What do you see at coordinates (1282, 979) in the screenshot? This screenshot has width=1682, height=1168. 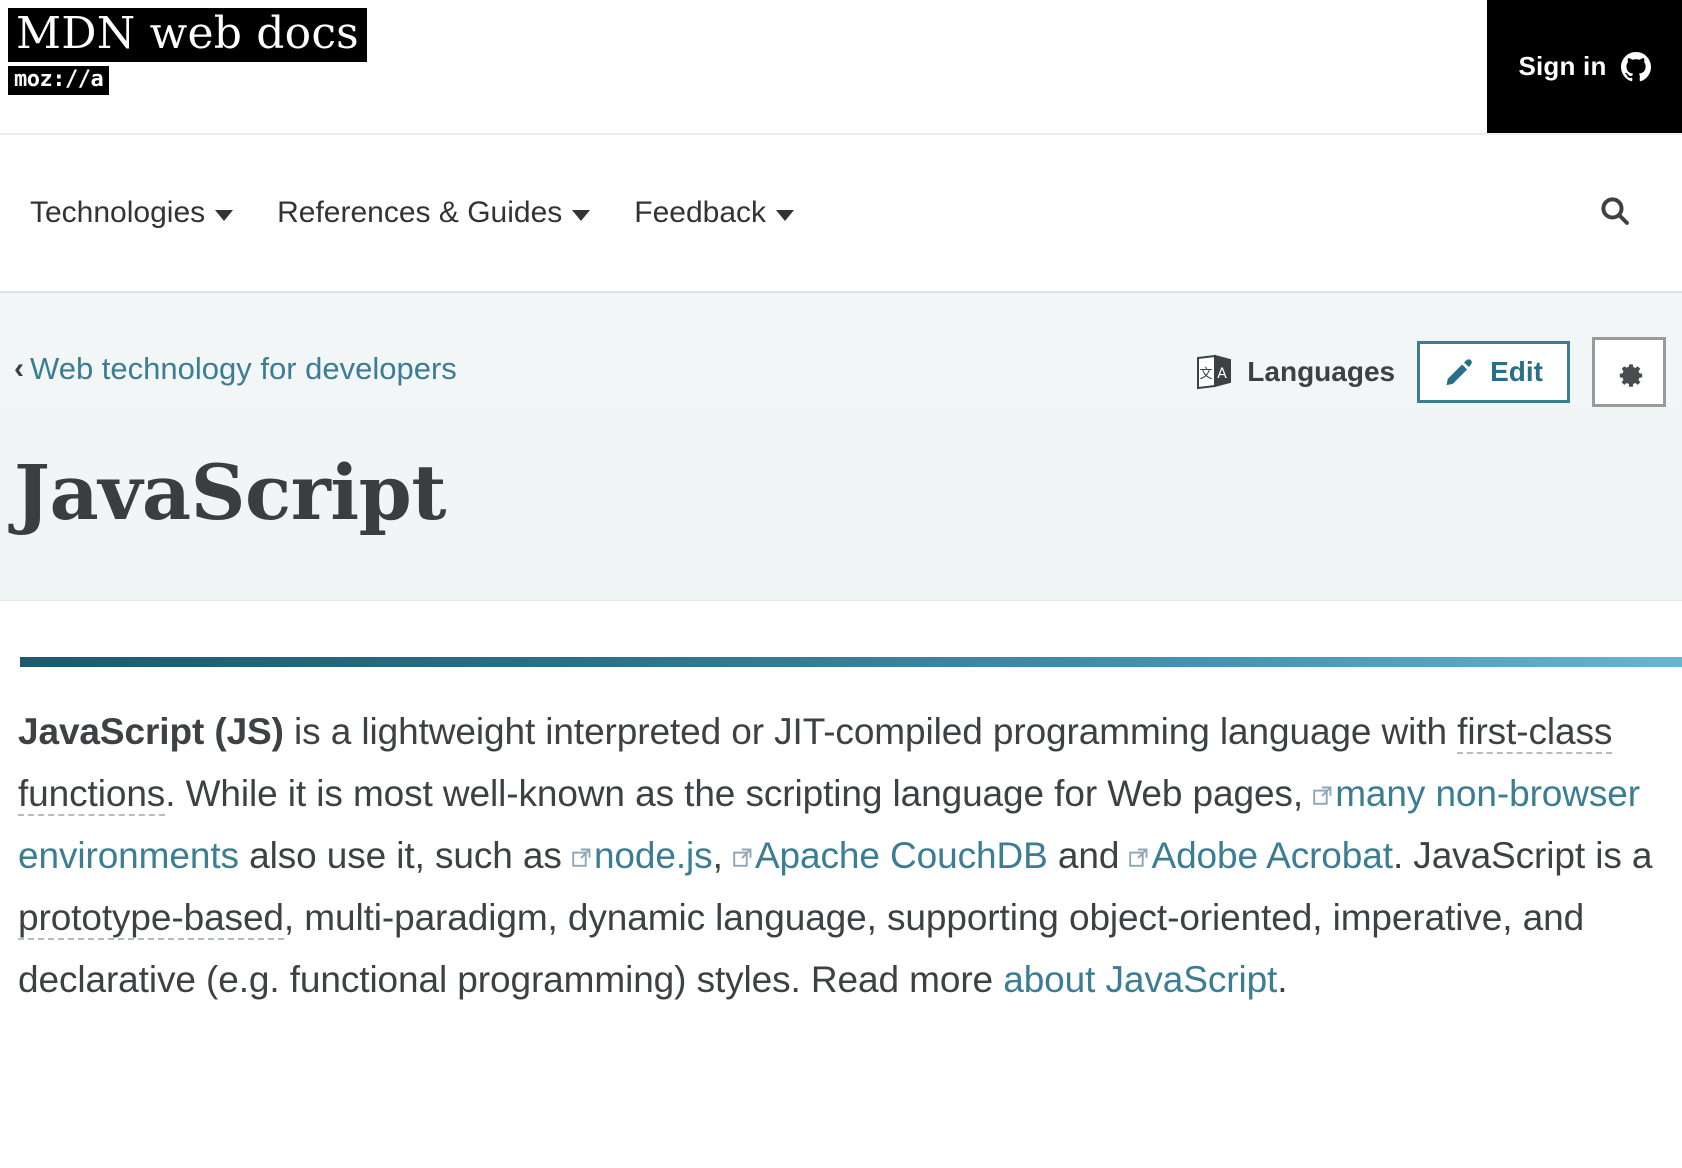 I see `intro-text-8: .` at bounding box center [1282, 979].